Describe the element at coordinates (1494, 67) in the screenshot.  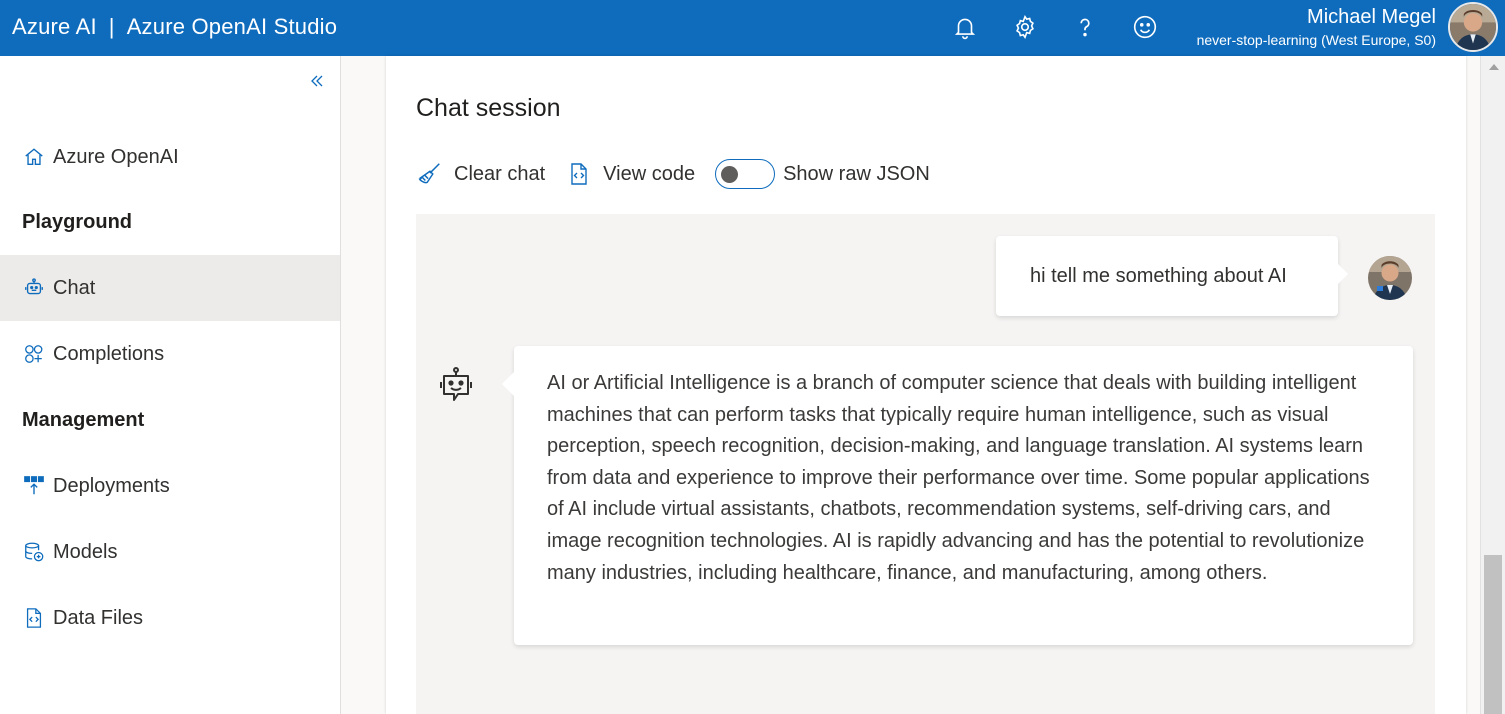
I see `scroll-up-arrow-icon` at that location.